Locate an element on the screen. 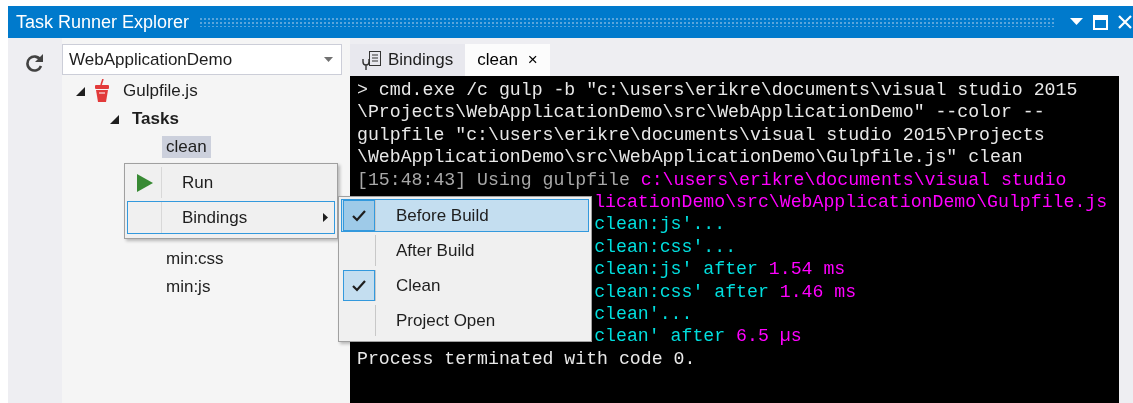 This screenshot has width=1133, height=403. console-line: licationDemo\src\WebApplicationDemo\Gulpfile.js is located at coordinates (851, 201).